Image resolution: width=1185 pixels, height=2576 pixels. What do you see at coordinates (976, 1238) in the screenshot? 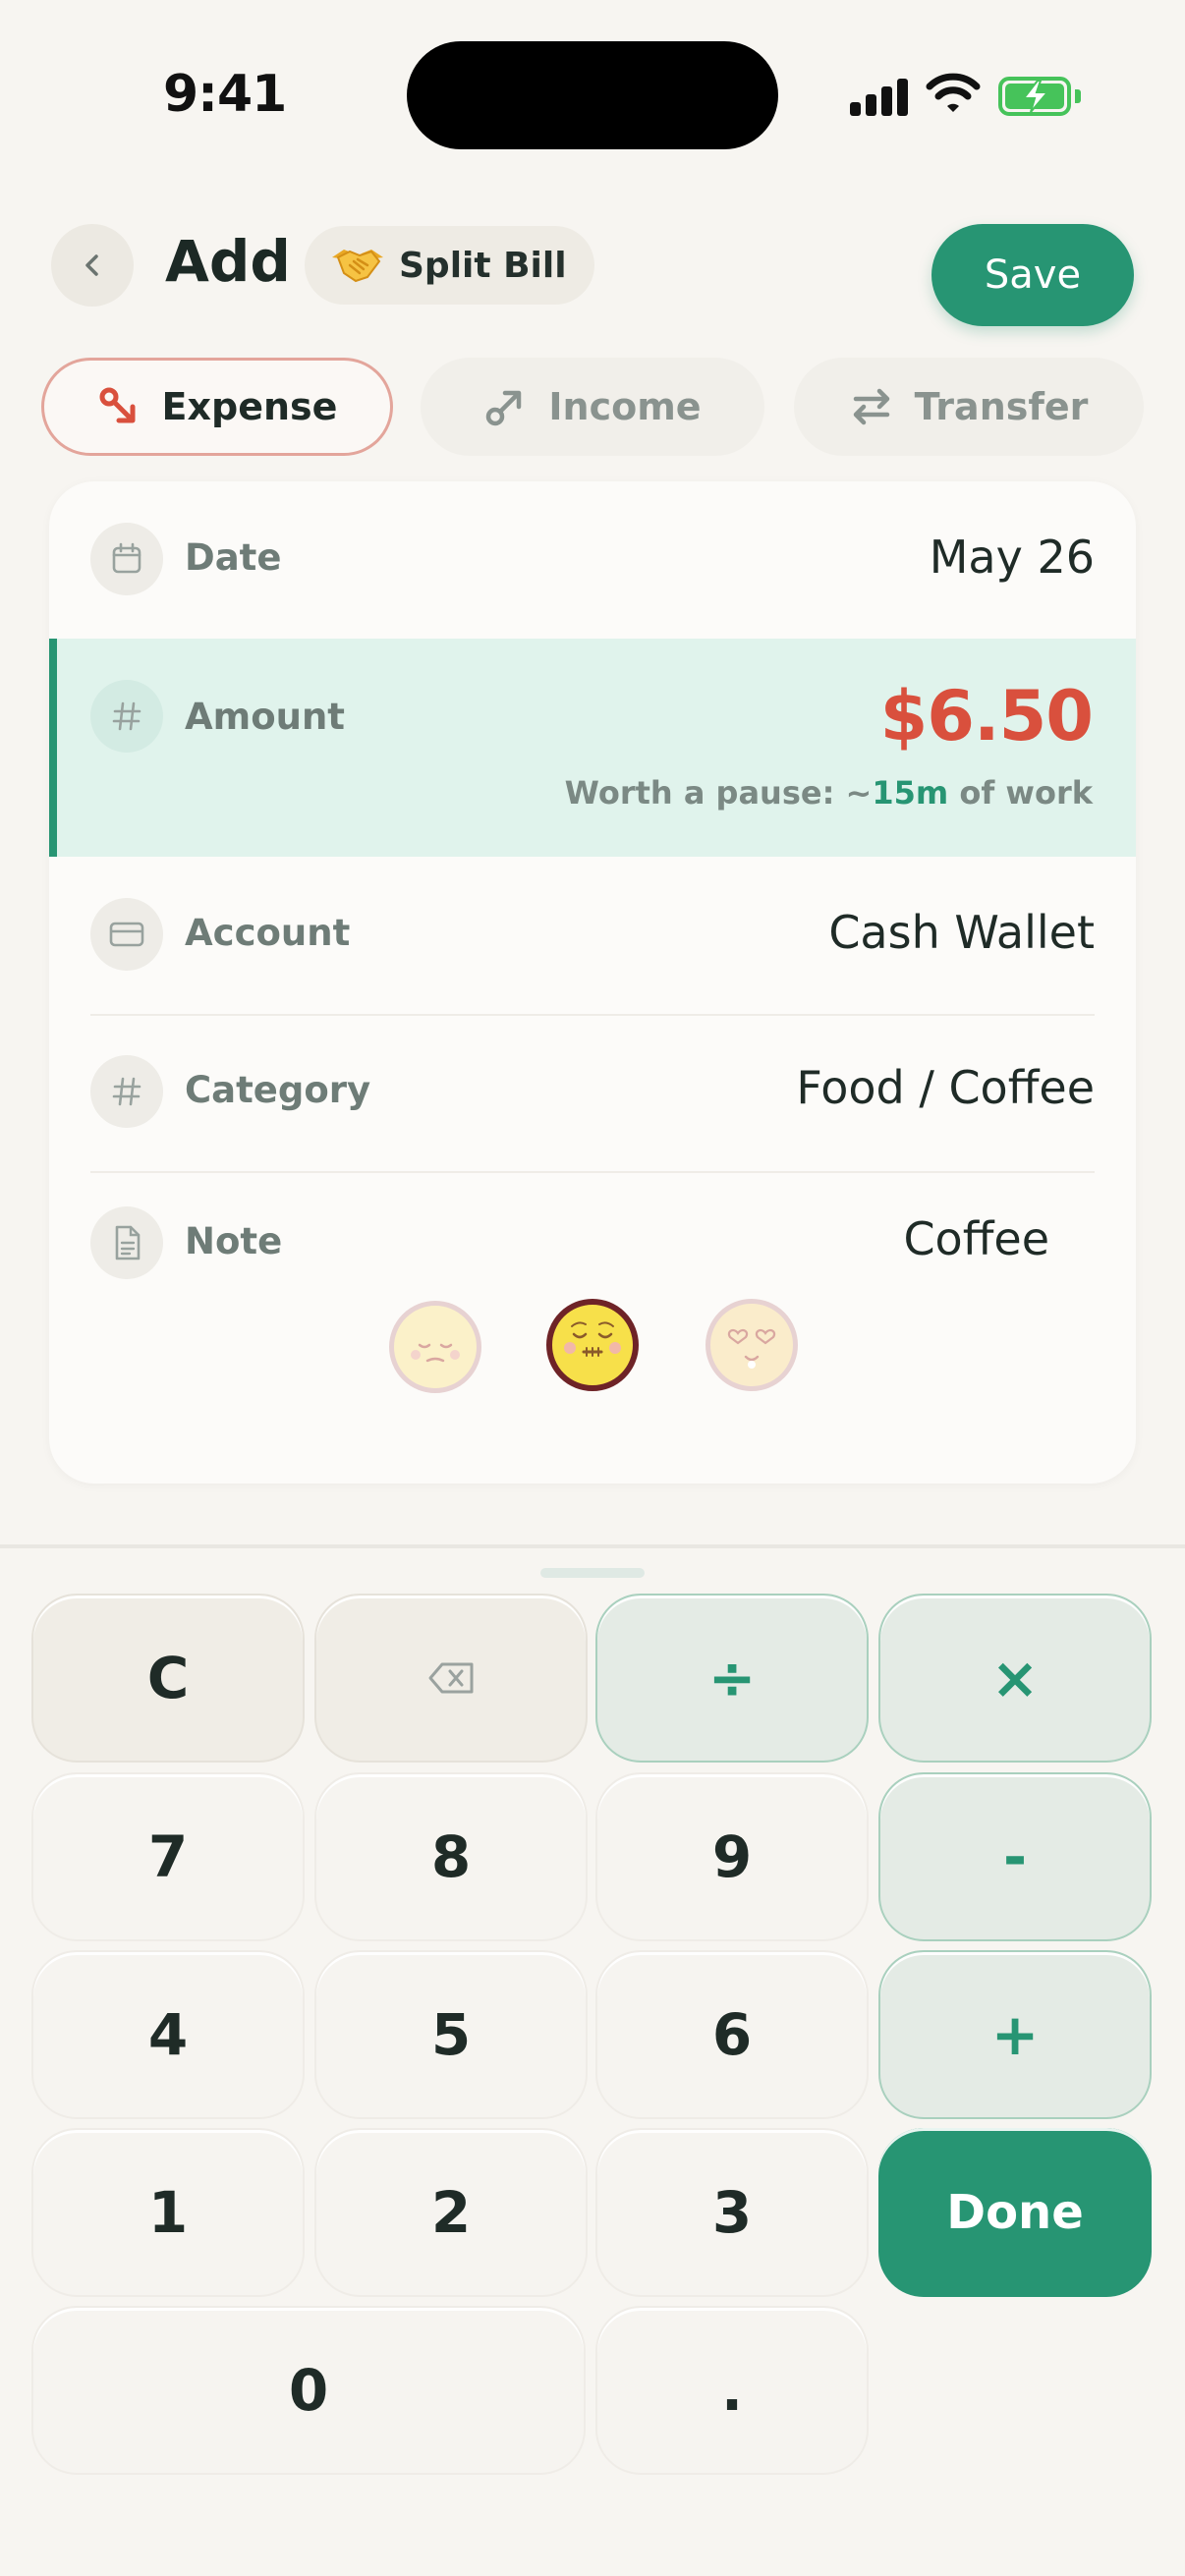
I see `note-value: Coffee` at bounding box center [976, 1238].